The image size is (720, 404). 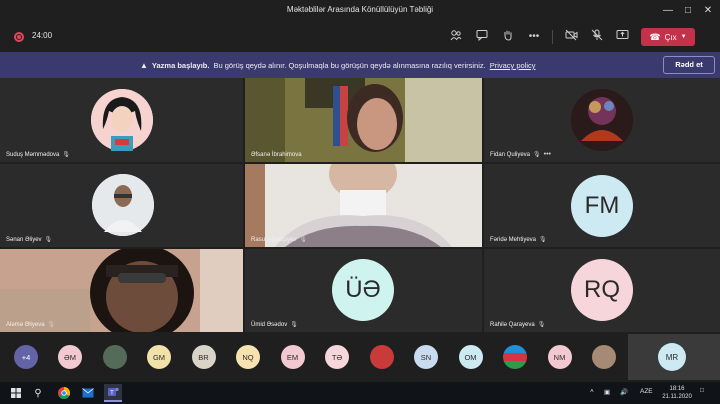 I want to click on participant-tile: FM Fəridə Mehtiyeva 🎙, so click(x=602, y=205).